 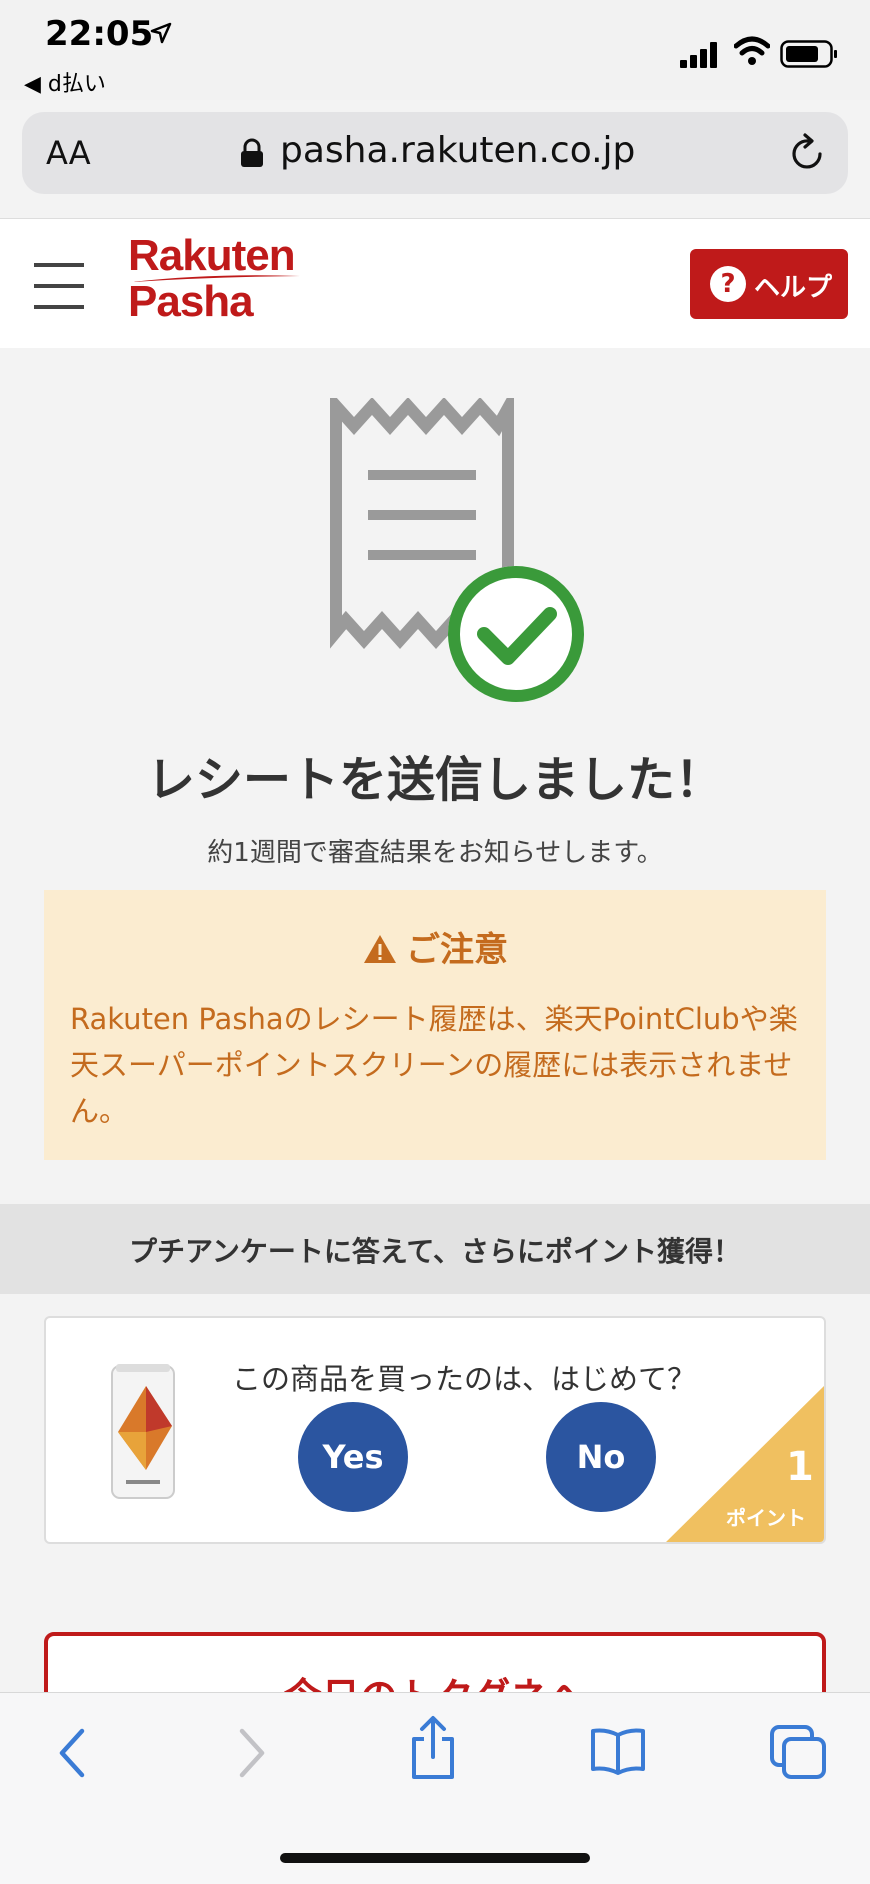 What do you see at coordinates (65, 82) in the screenshot?
I see `back-to-app-link: ◀ d払い` at bounding box center [65, 82].